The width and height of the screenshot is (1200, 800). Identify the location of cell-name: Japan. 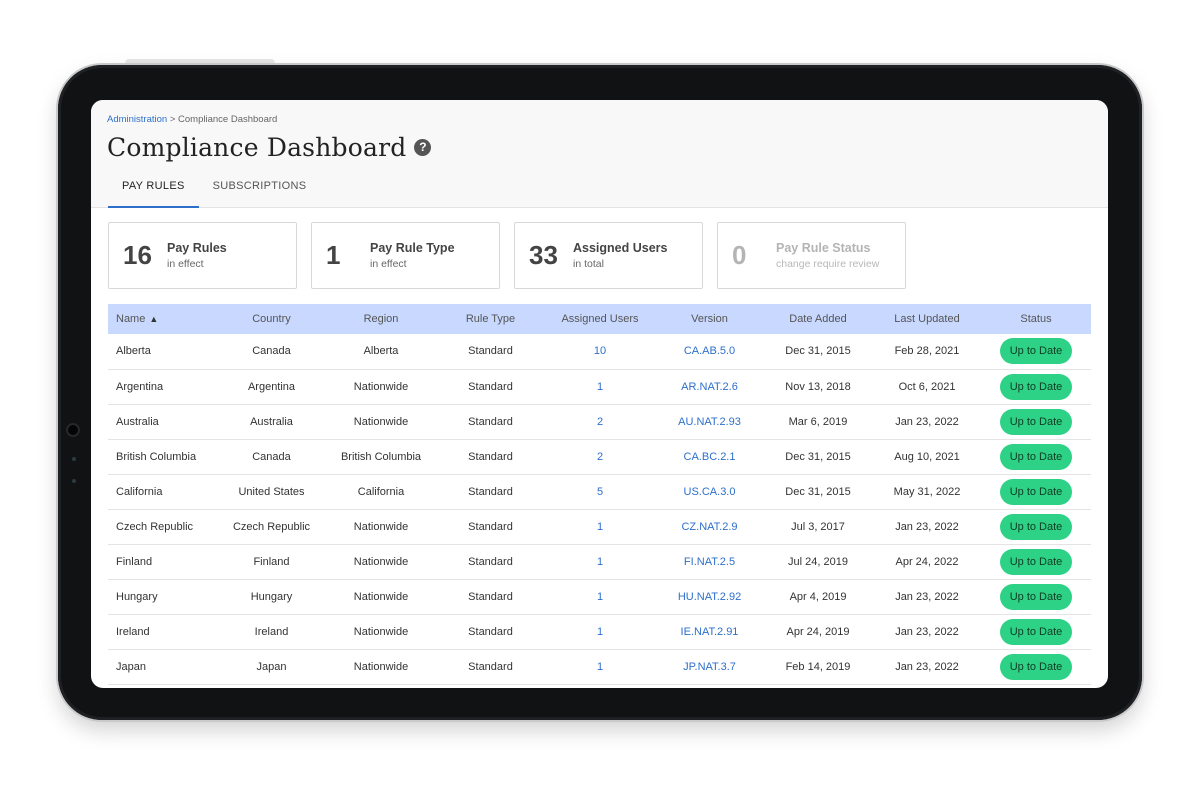
(131, 666).